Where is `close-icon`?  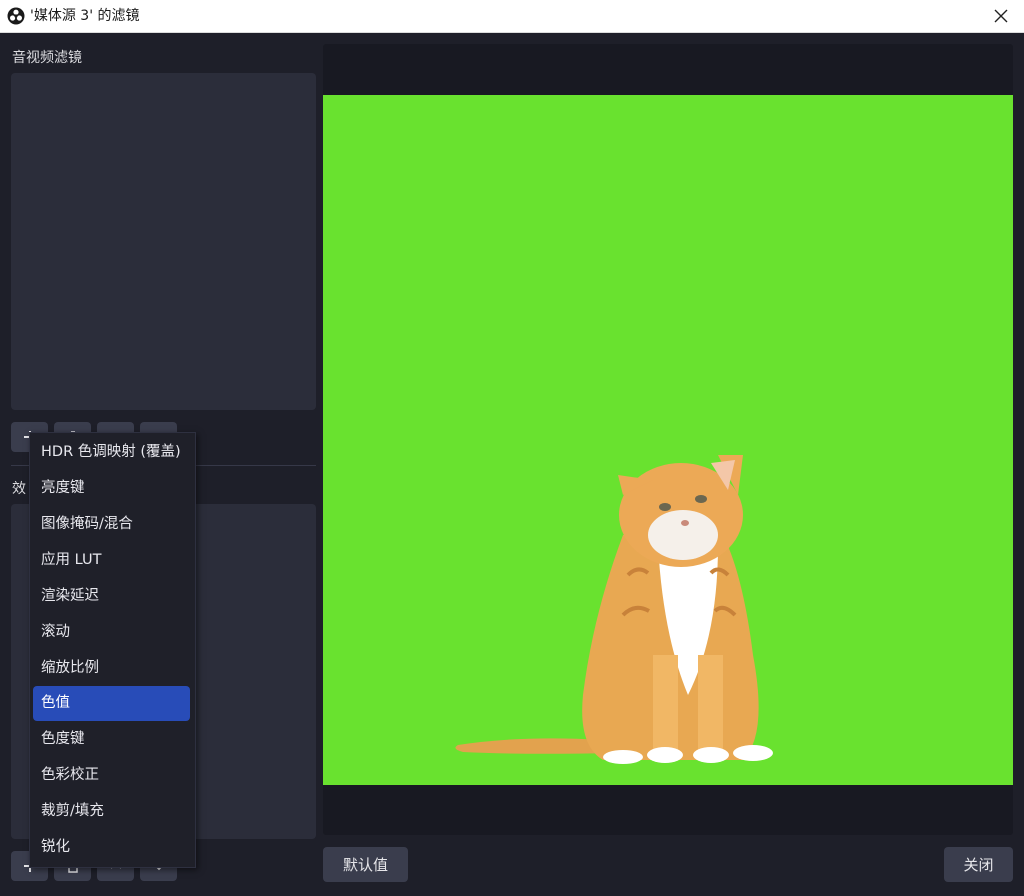 close-icon is located at coordinates (1001, 16).